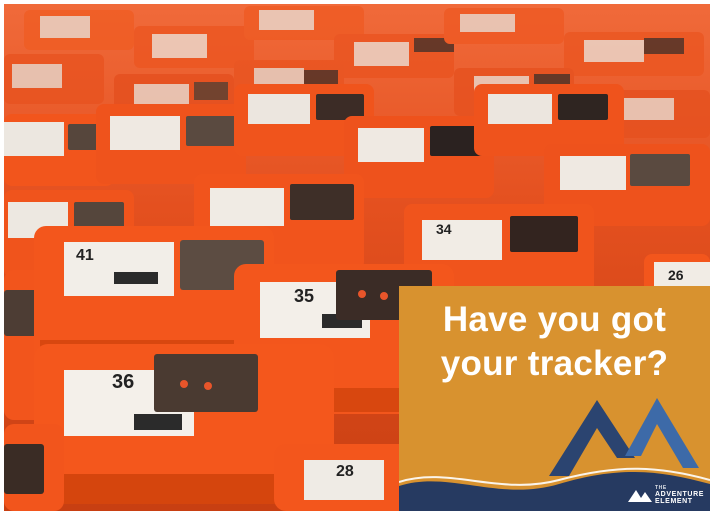  I want to click on svg-text: 35, so click(304, 296).